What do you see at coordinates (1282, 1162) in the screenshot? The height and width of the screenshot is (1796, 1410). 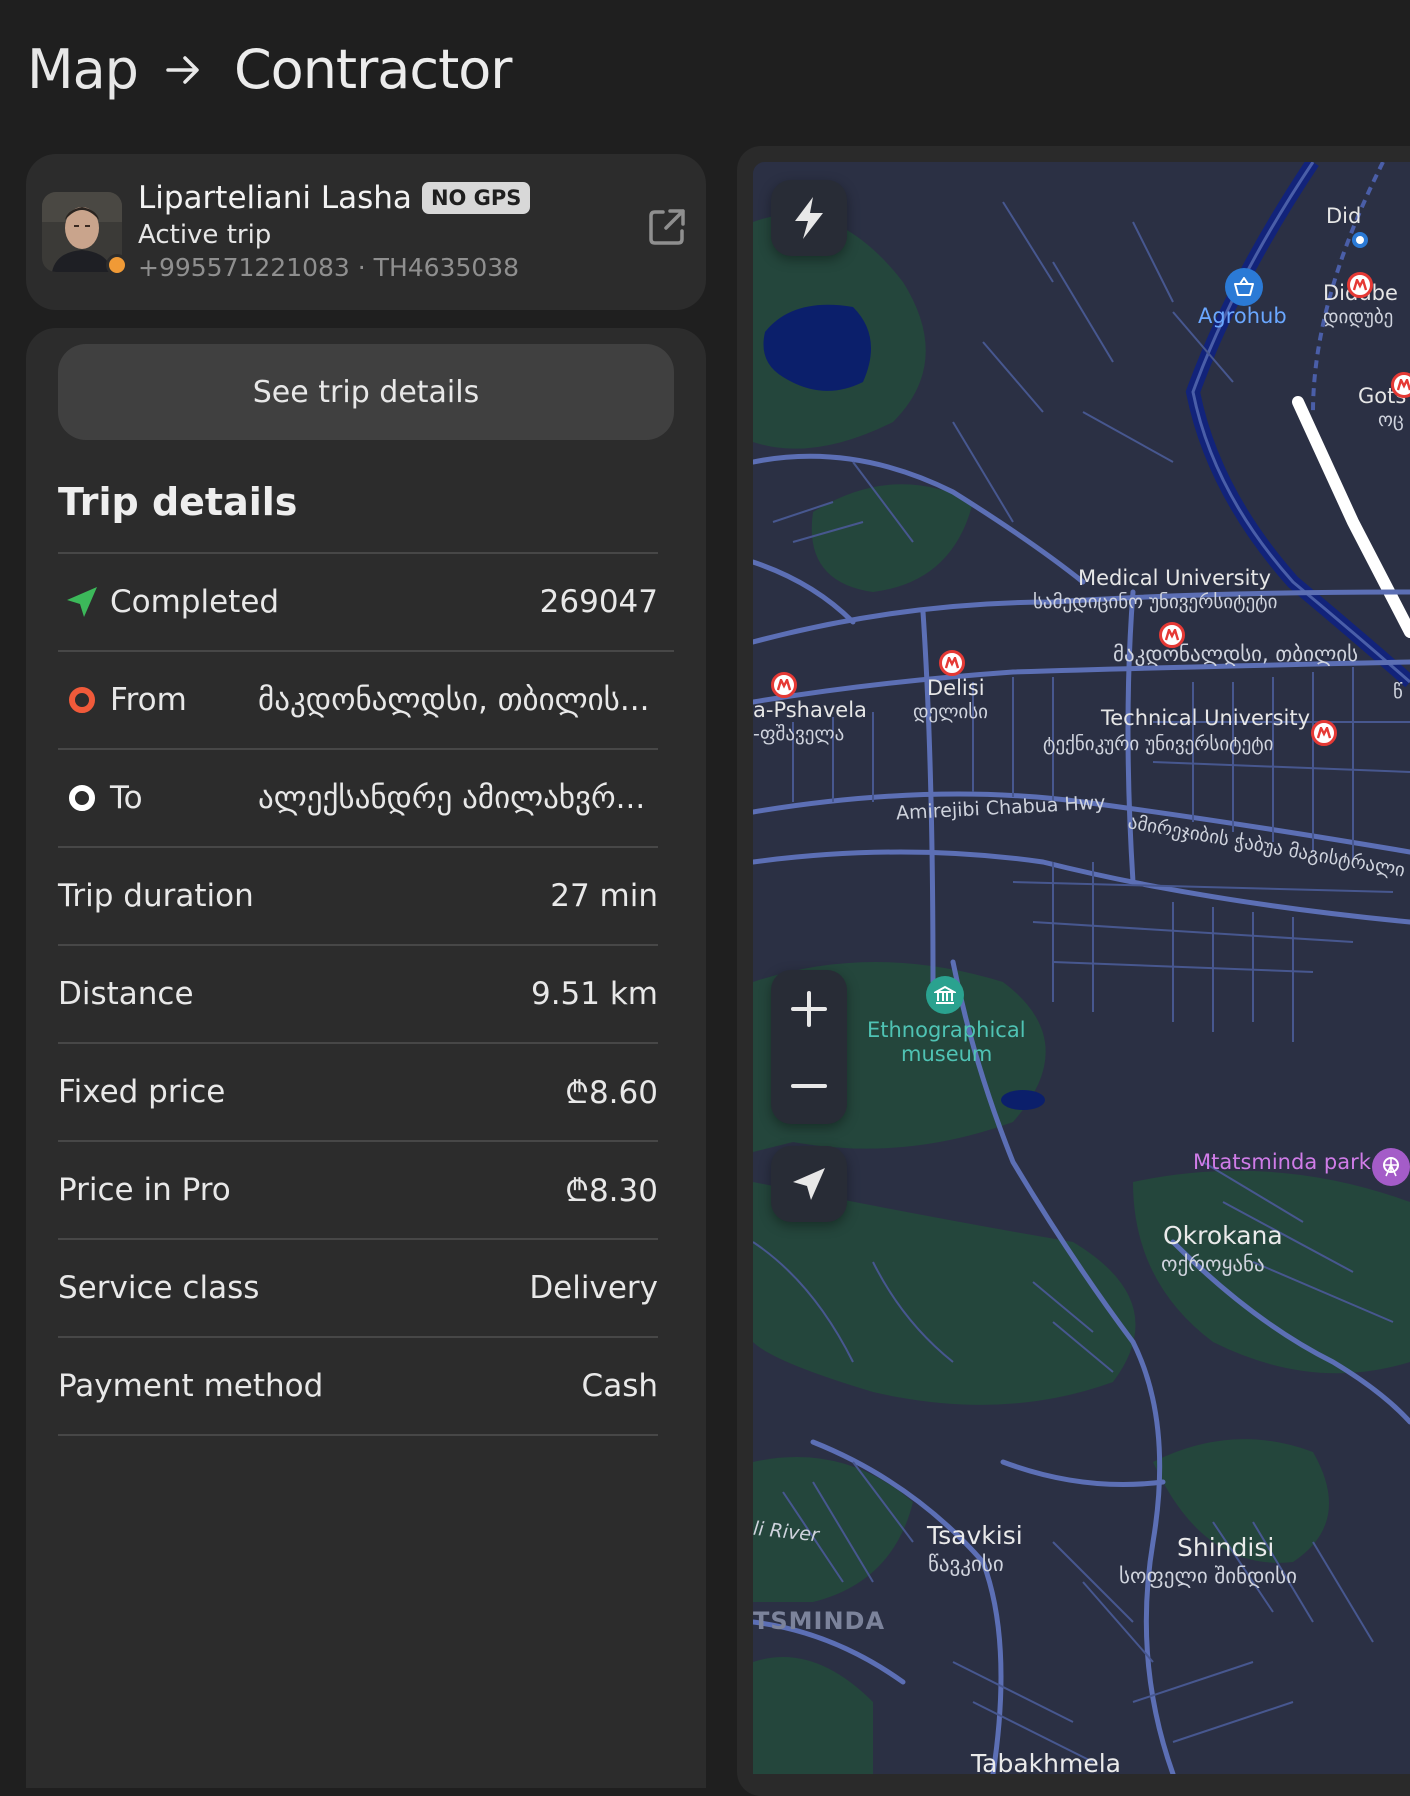 I see `map-label-mtatsminda-park: Mtatsminda park` at bounding box center [1282, 1162].